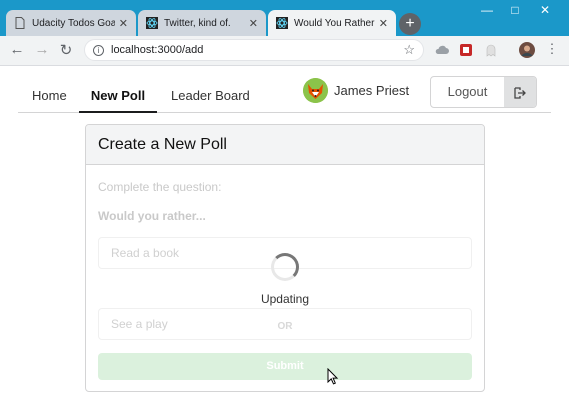  Describe the element at coordinates (42, 49) in the screenshot. I see `forward-icon: →` at that location.